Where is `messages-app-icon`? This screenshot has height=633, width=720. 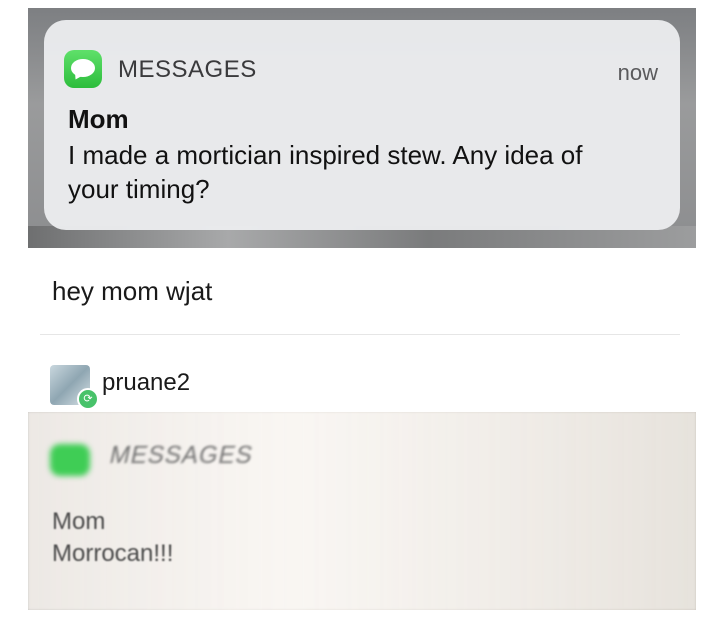 messages-app-icon is located at coordinates (83, 69).